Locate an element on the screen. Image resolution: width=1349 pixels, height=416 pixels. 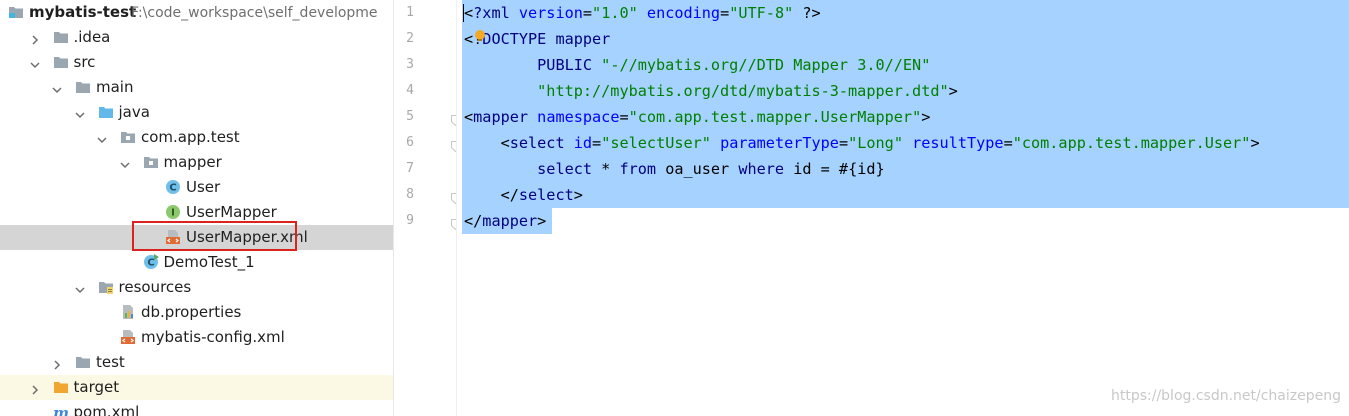
code-token: where is located at coordinates (766, 169).